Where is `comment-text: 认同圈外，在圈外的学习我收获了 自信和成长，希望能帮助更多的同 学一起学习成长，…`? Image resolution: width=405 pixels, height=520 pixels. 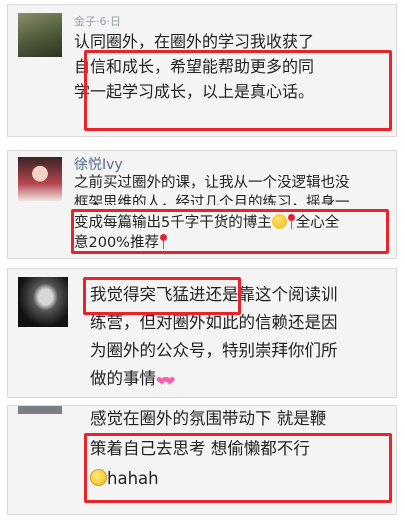
comment-text: 认同圈外，在圈外的学习我收获了 自信和成长，希望能帮助更多的同 学一起学习成长，… is located at coordinates (231, 66).